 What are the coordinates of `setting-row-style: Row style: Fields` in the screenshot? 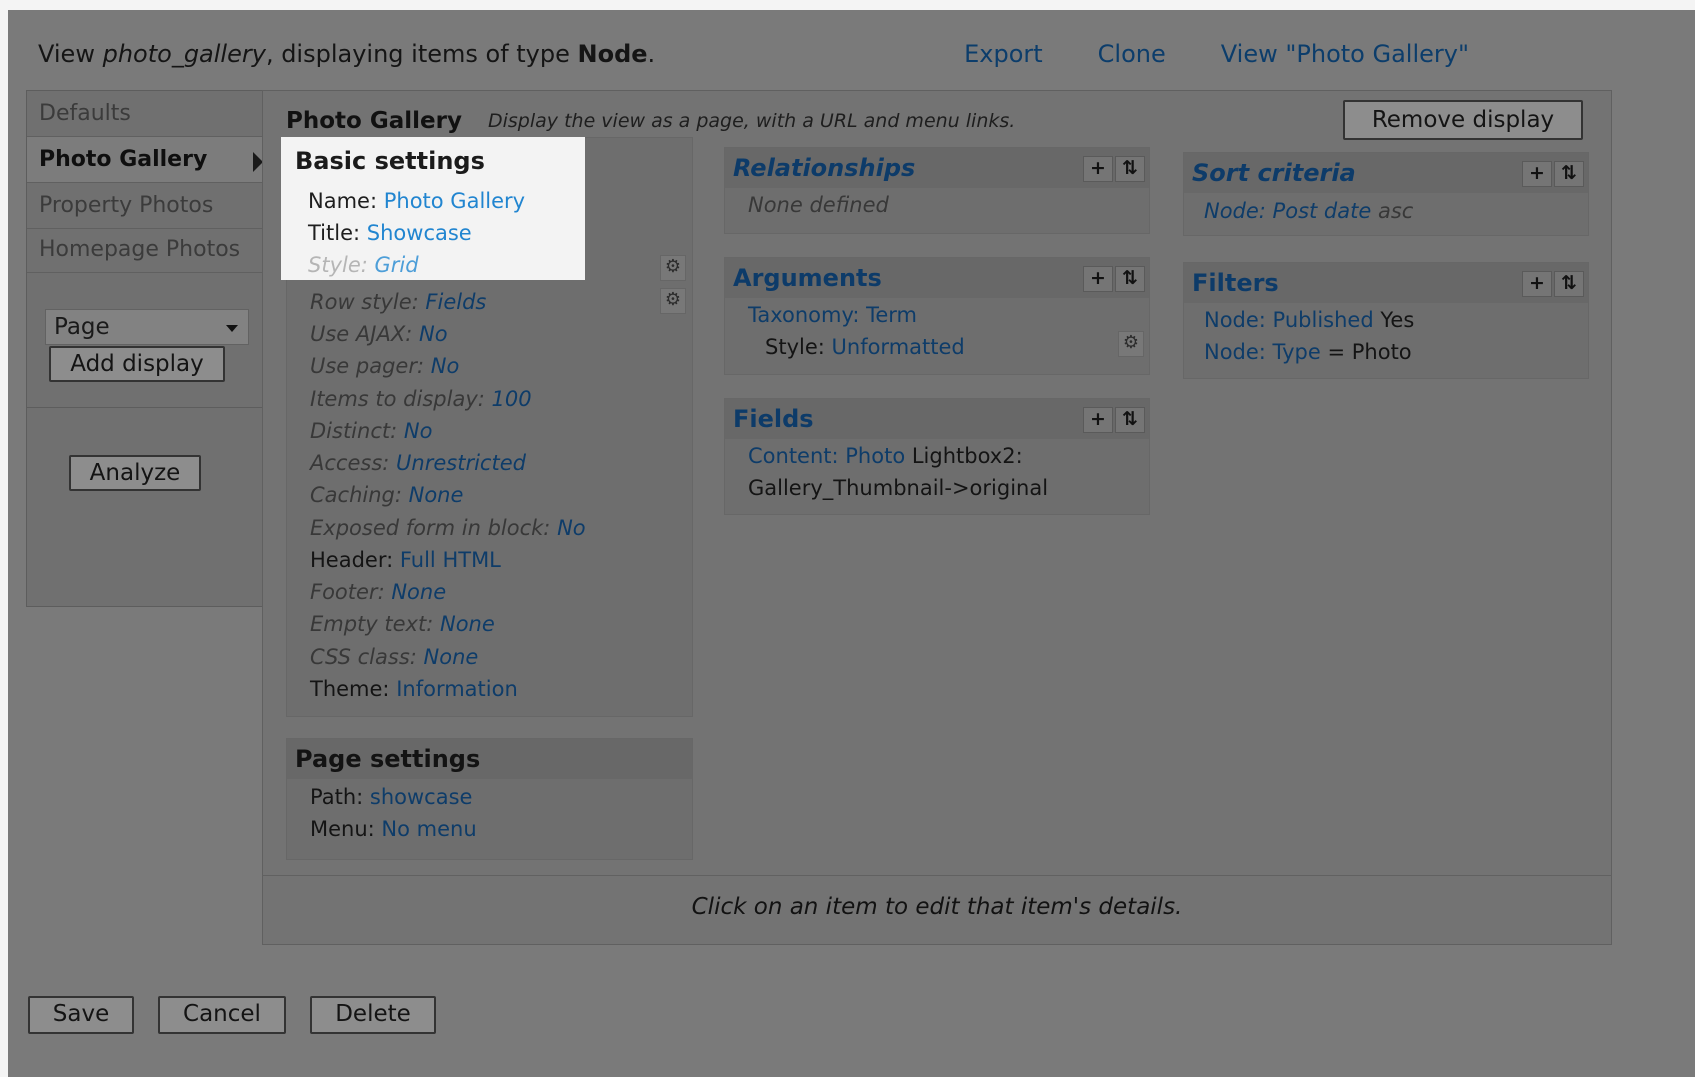 It's located at (398, 302).